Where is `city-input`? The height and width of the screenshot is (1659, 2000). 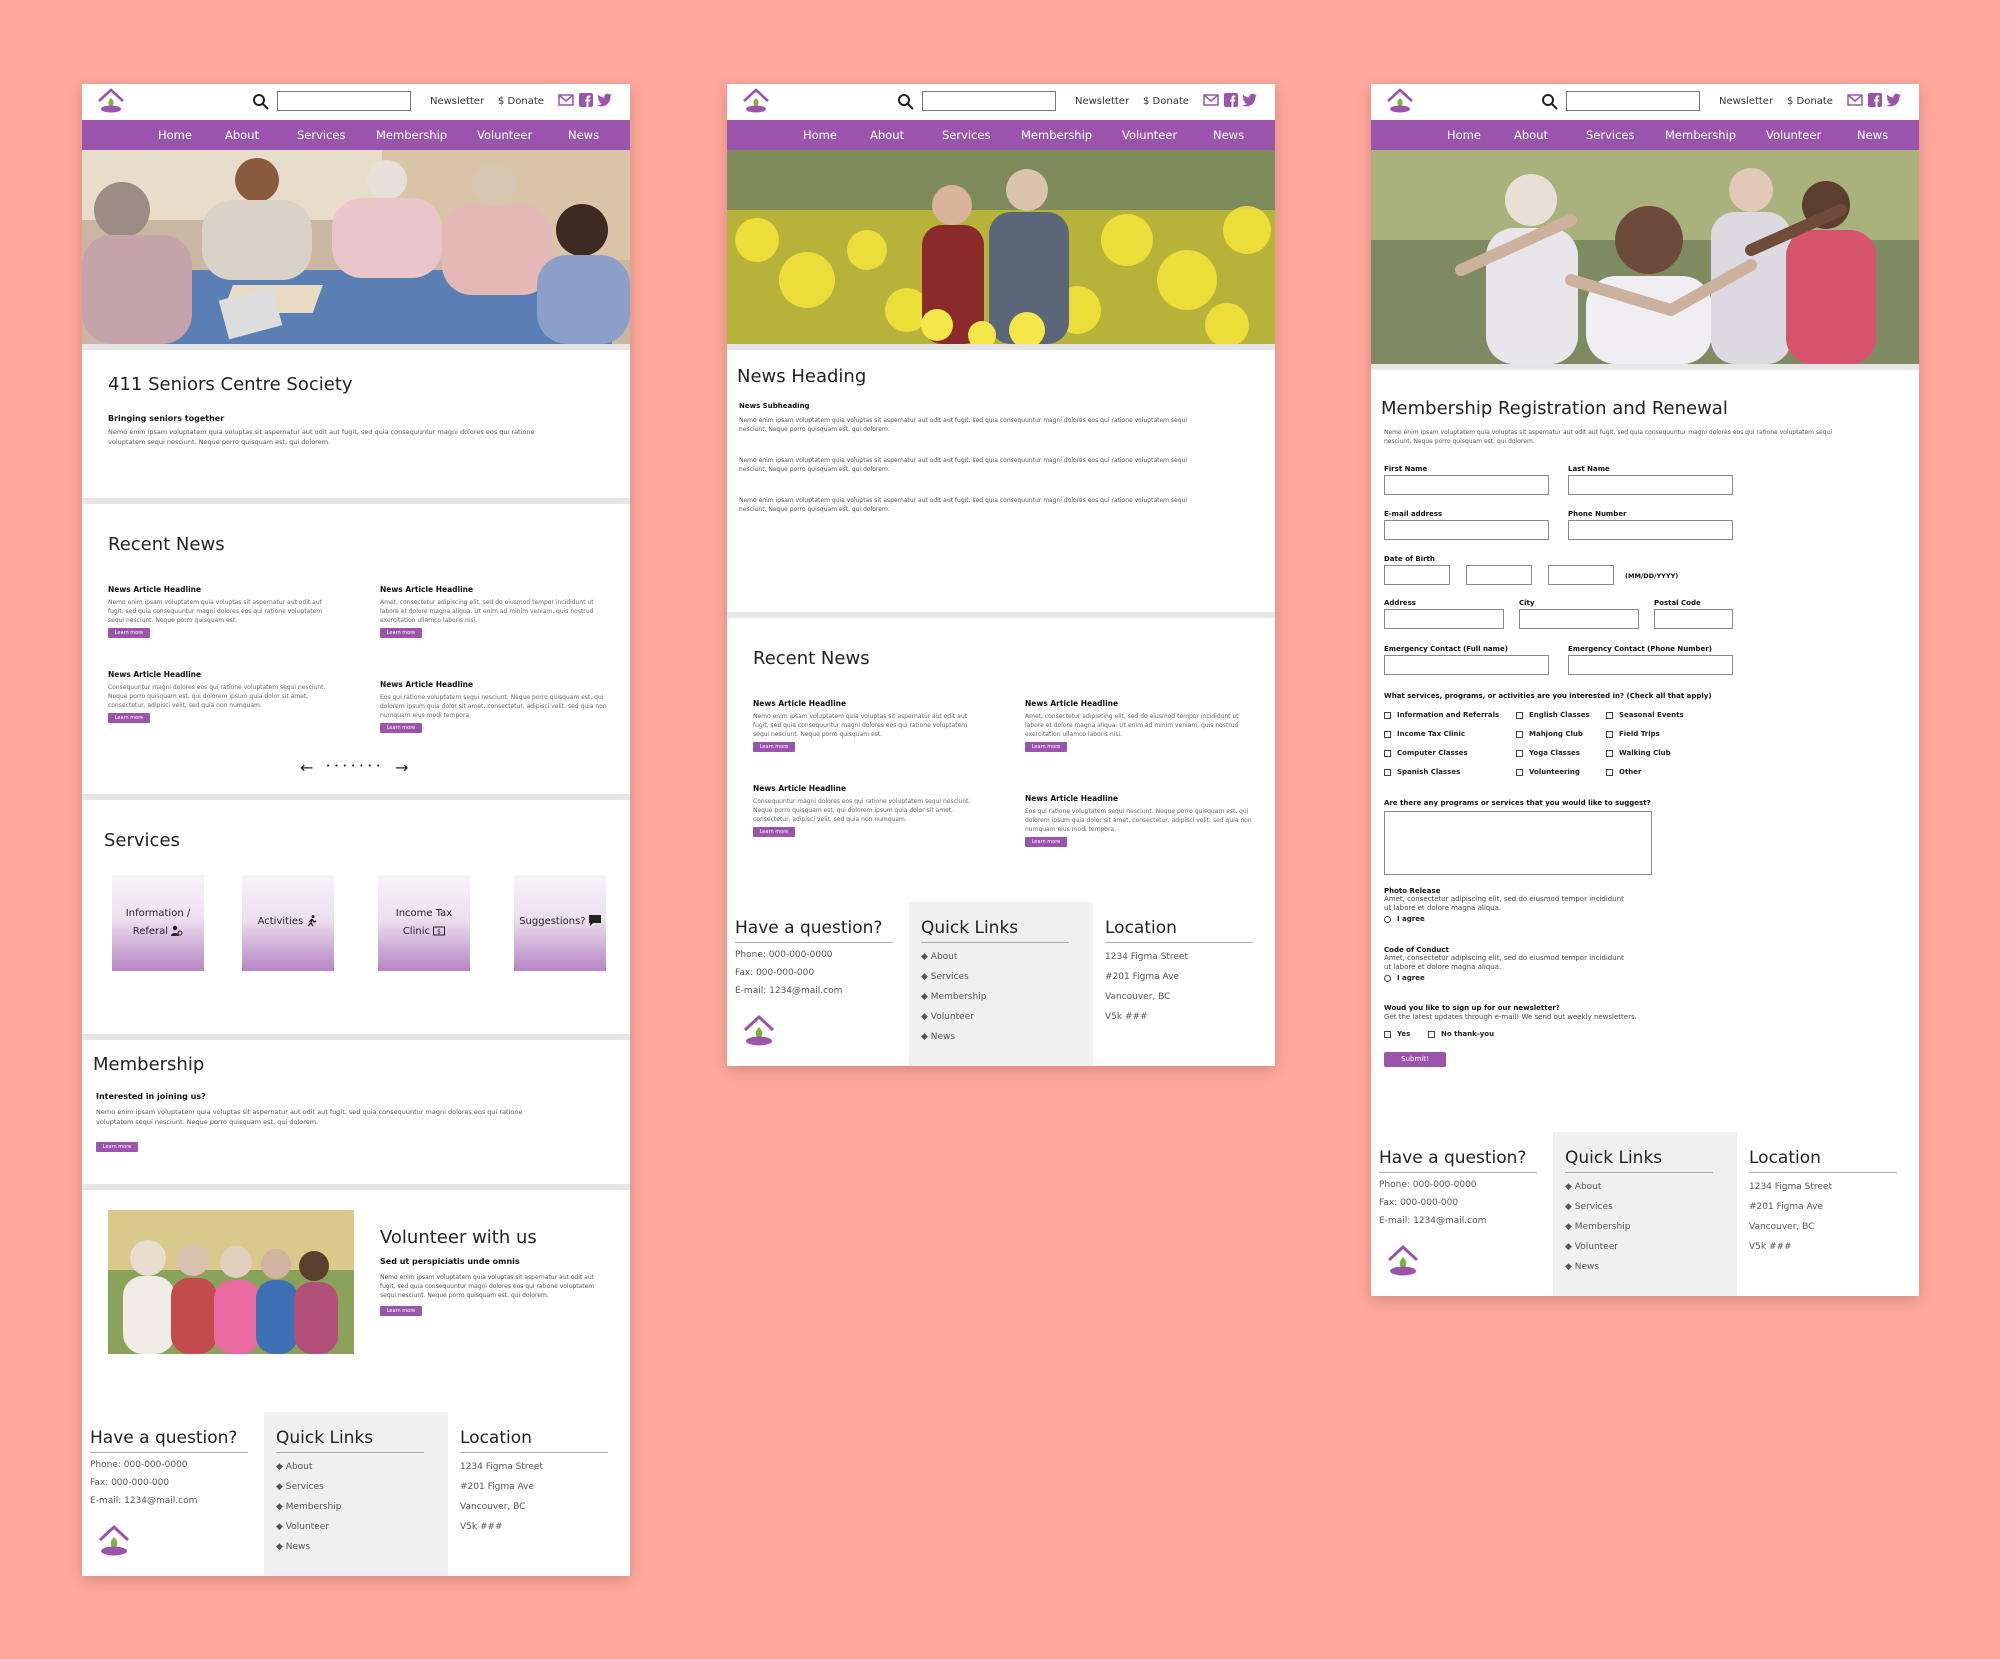
city-input is located at coordinates (1579, 619).